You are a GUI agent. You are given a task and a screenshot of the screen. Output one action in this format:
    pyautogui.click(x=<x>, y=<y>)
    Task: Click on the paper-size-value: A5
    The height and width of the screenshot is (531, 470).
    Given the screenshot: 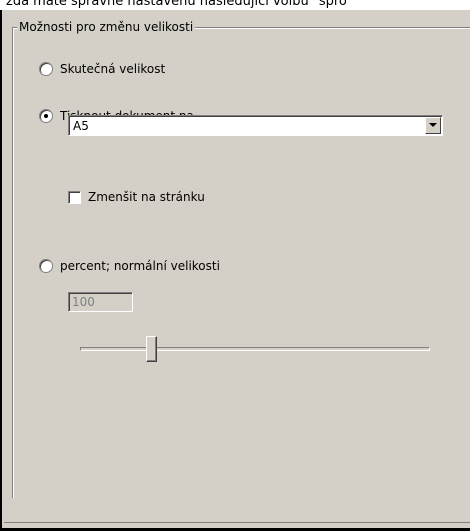 What is the action you would take?
    pyautogui.click(x=81, y=126)
    